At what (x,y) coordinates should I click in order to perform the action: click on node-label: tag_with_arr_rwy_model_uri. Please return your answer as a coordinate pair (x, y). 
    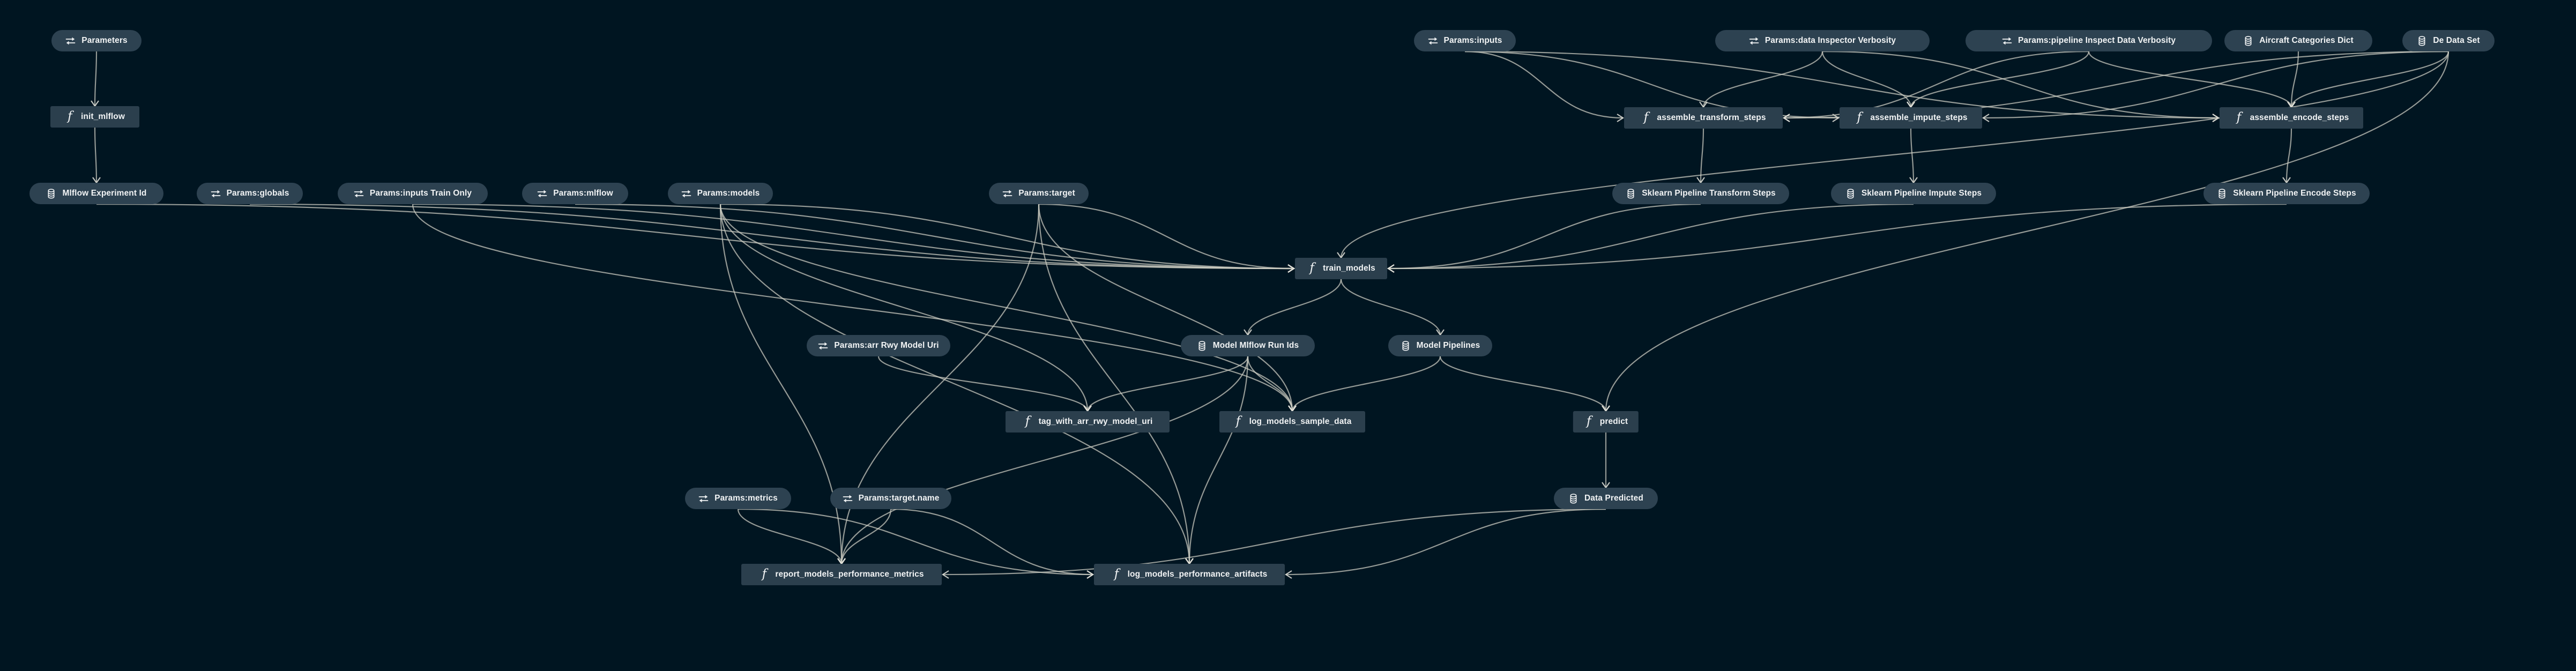
    Looking at the image, I should click on (1095, 422).